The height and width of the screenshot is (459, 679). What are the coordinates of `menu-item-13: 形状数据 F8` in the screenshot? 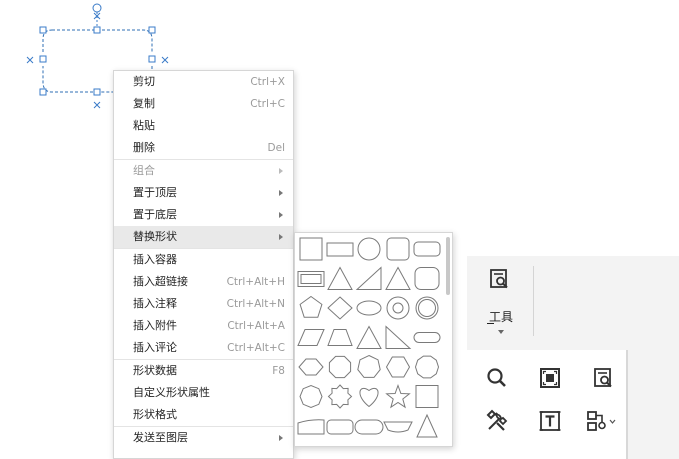 It's located at (203, 371).